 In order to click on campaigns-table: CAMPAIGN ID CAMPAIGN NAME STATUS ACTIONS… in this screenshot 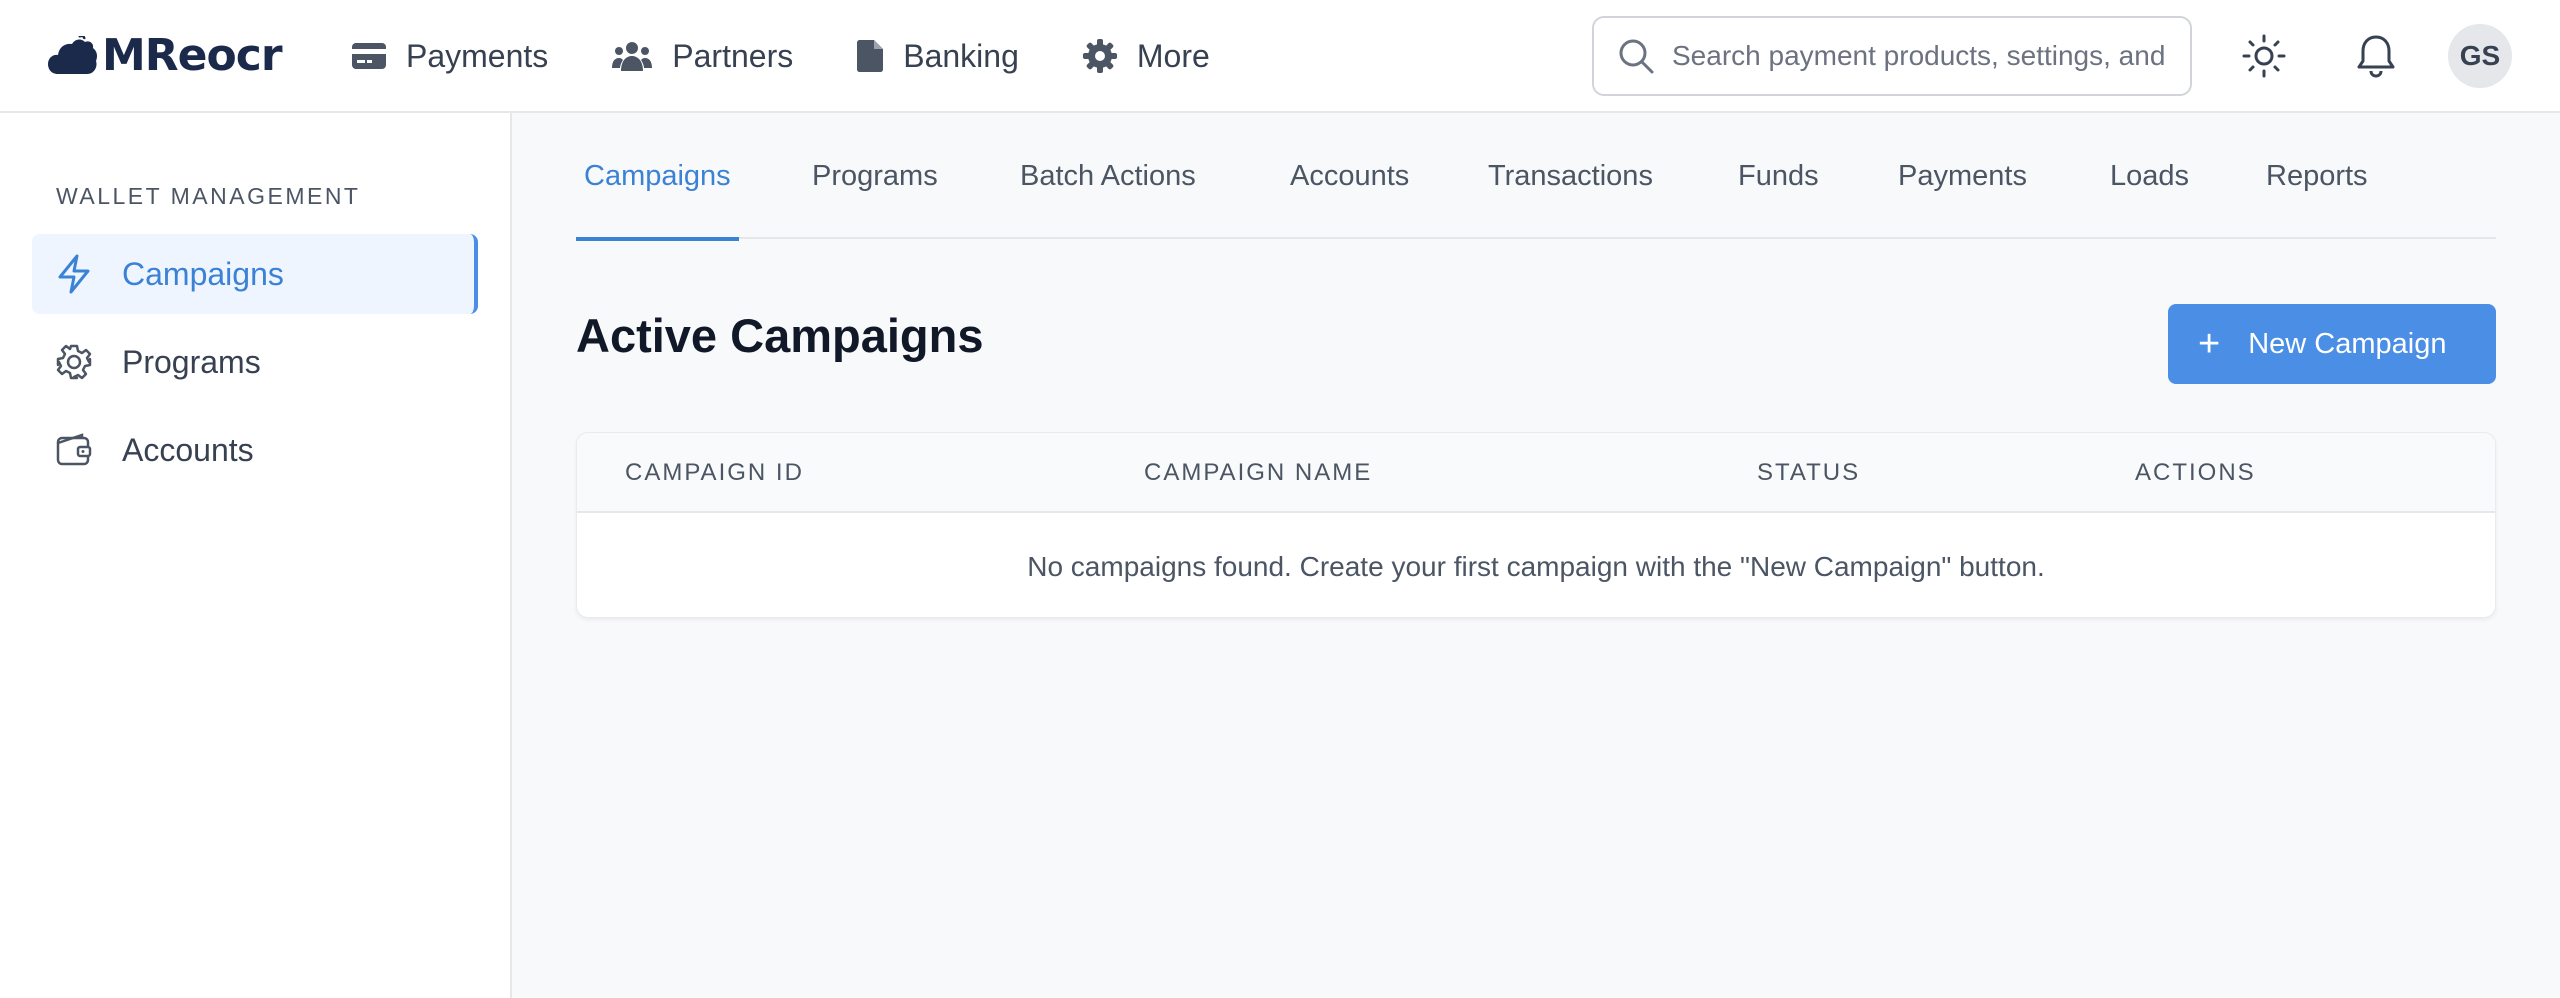, I will do `click(1536, 525)`.